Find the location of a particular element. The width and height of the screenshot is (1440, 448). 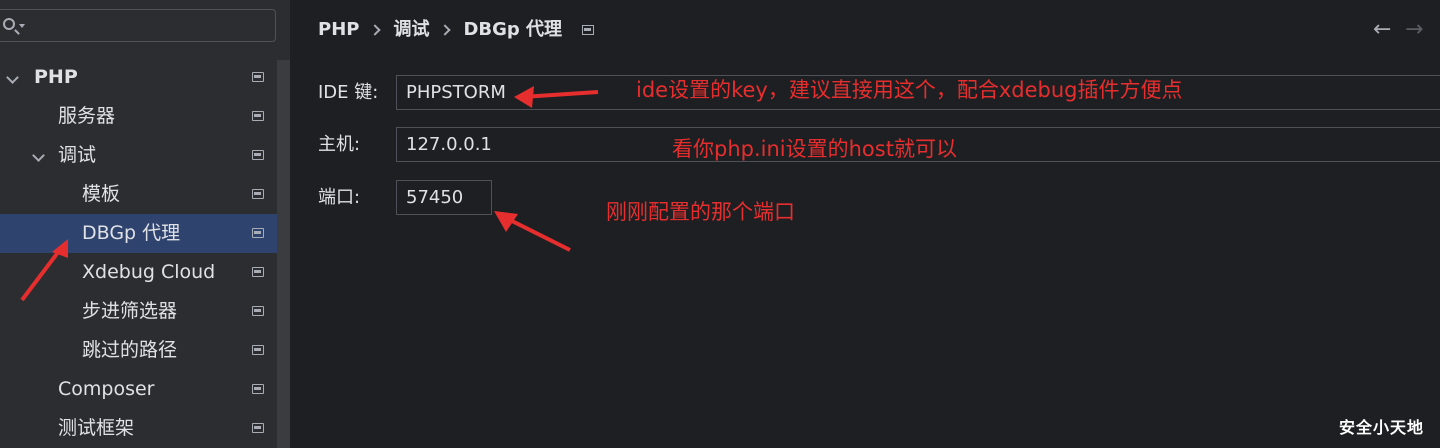

sidebar-item-label: Composer is located at coordinates (106, 389).